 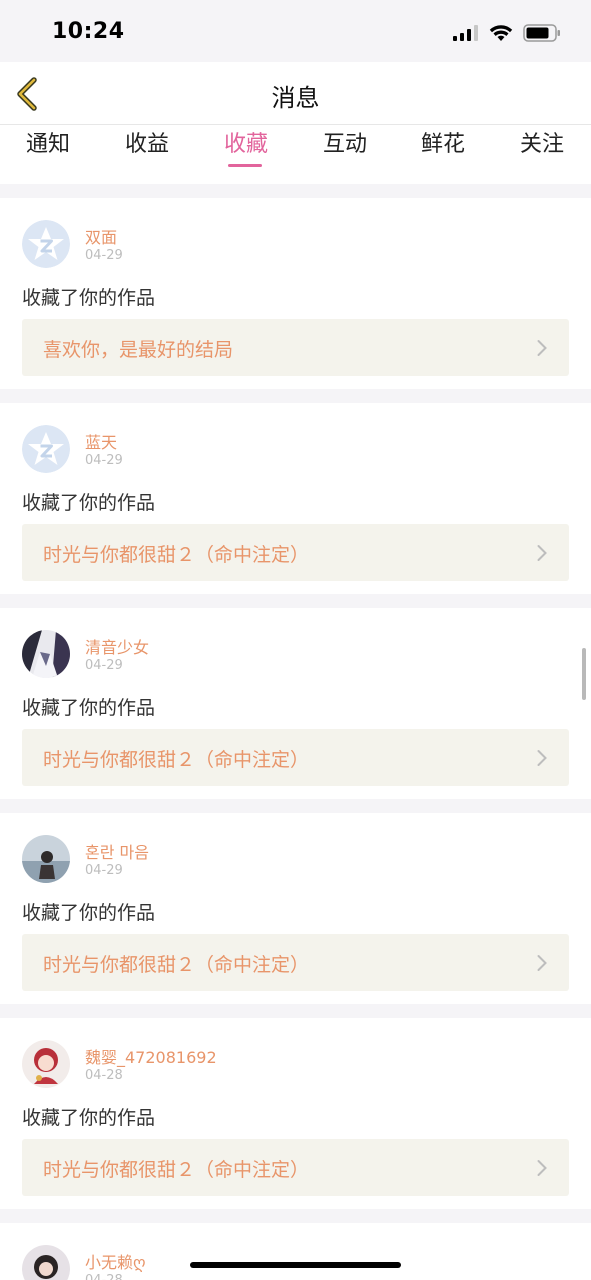 I want to click on page-title: 消息, so click(x=295, y=98).